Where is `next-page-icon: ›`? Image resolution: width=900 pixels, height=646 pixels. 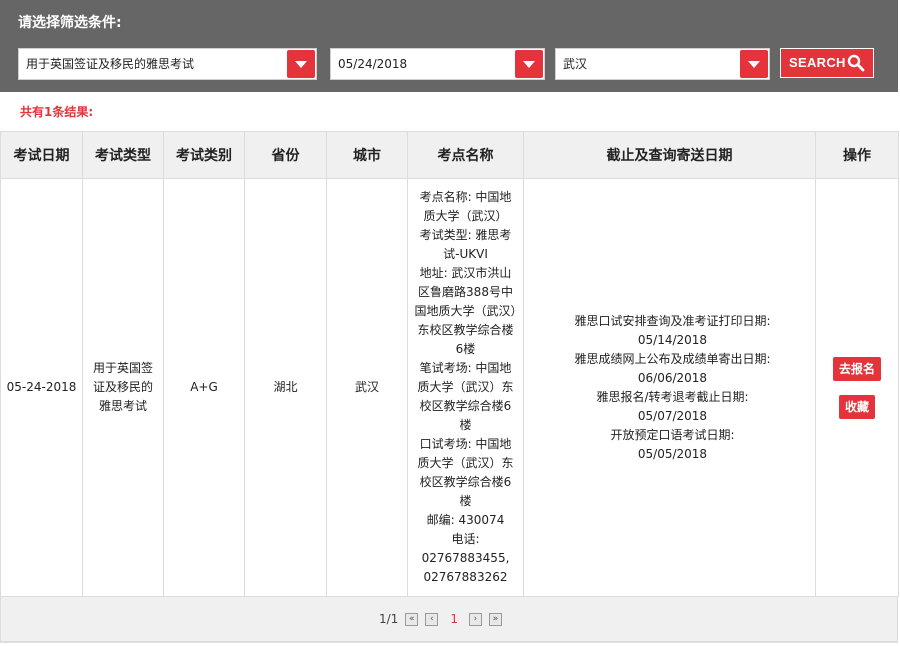 next-page-icon: › is located at coordinates (475, 619).